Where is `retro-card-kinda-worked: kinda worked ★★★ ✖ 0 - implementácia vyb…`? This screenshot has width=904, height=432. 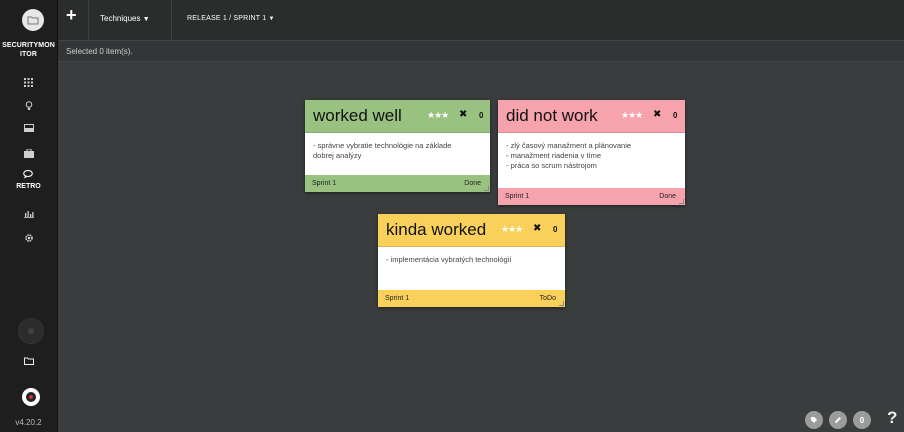 retro-card-kinda-worked: kinda worked ★★★ ✖ 0 - implementácia vyb… is located at coordinates (471, 260).